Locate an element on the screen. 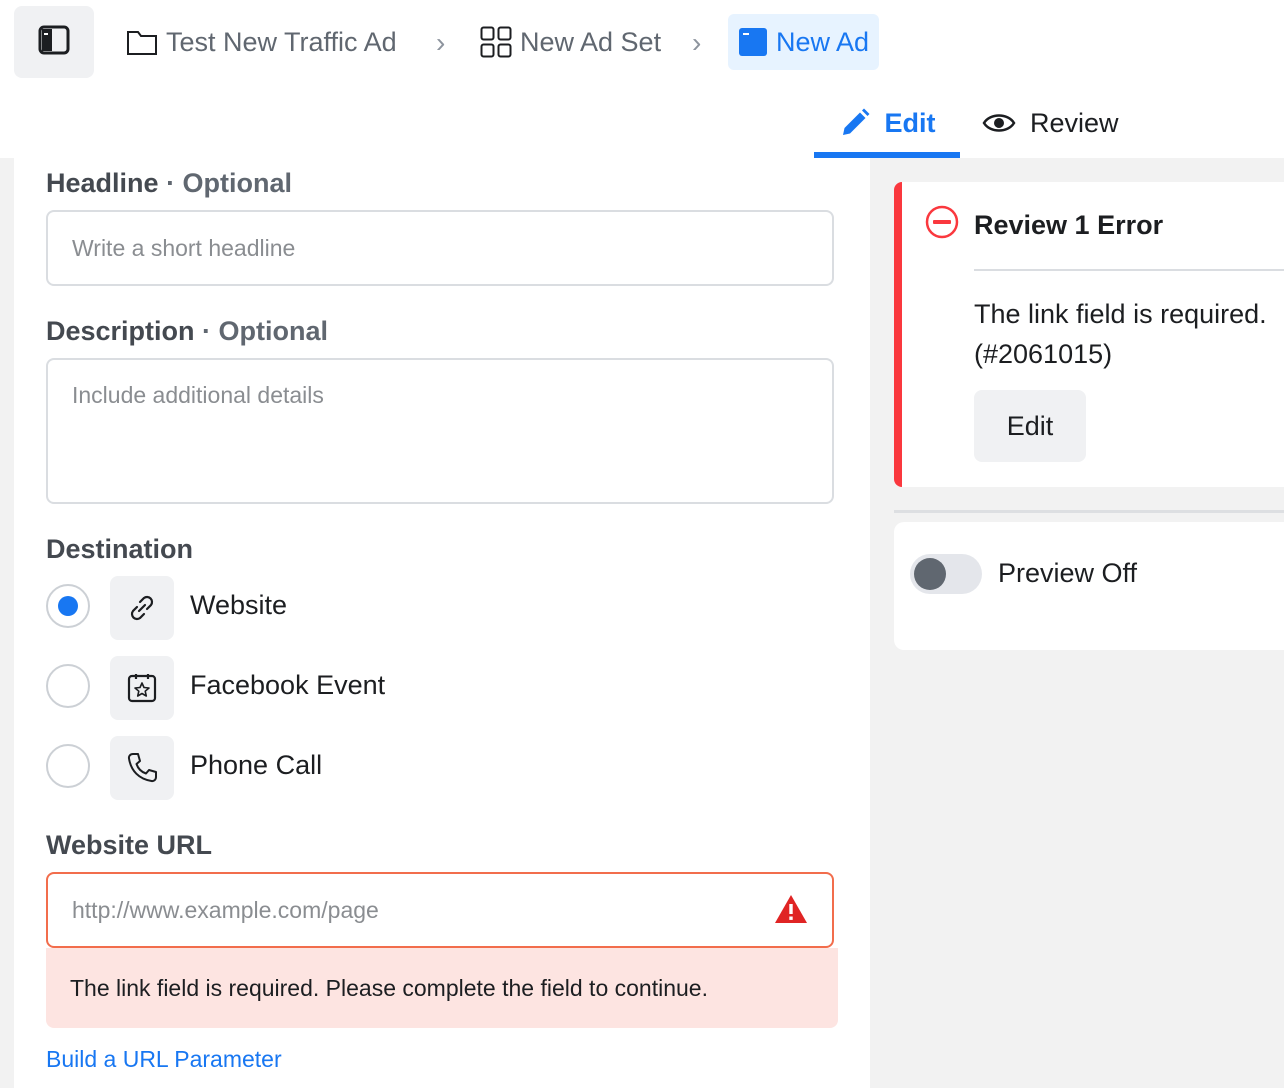 Image resolution: width=1284 pixels, height=1088 pixels. preview-toggle is located at coordinates (946, 574).